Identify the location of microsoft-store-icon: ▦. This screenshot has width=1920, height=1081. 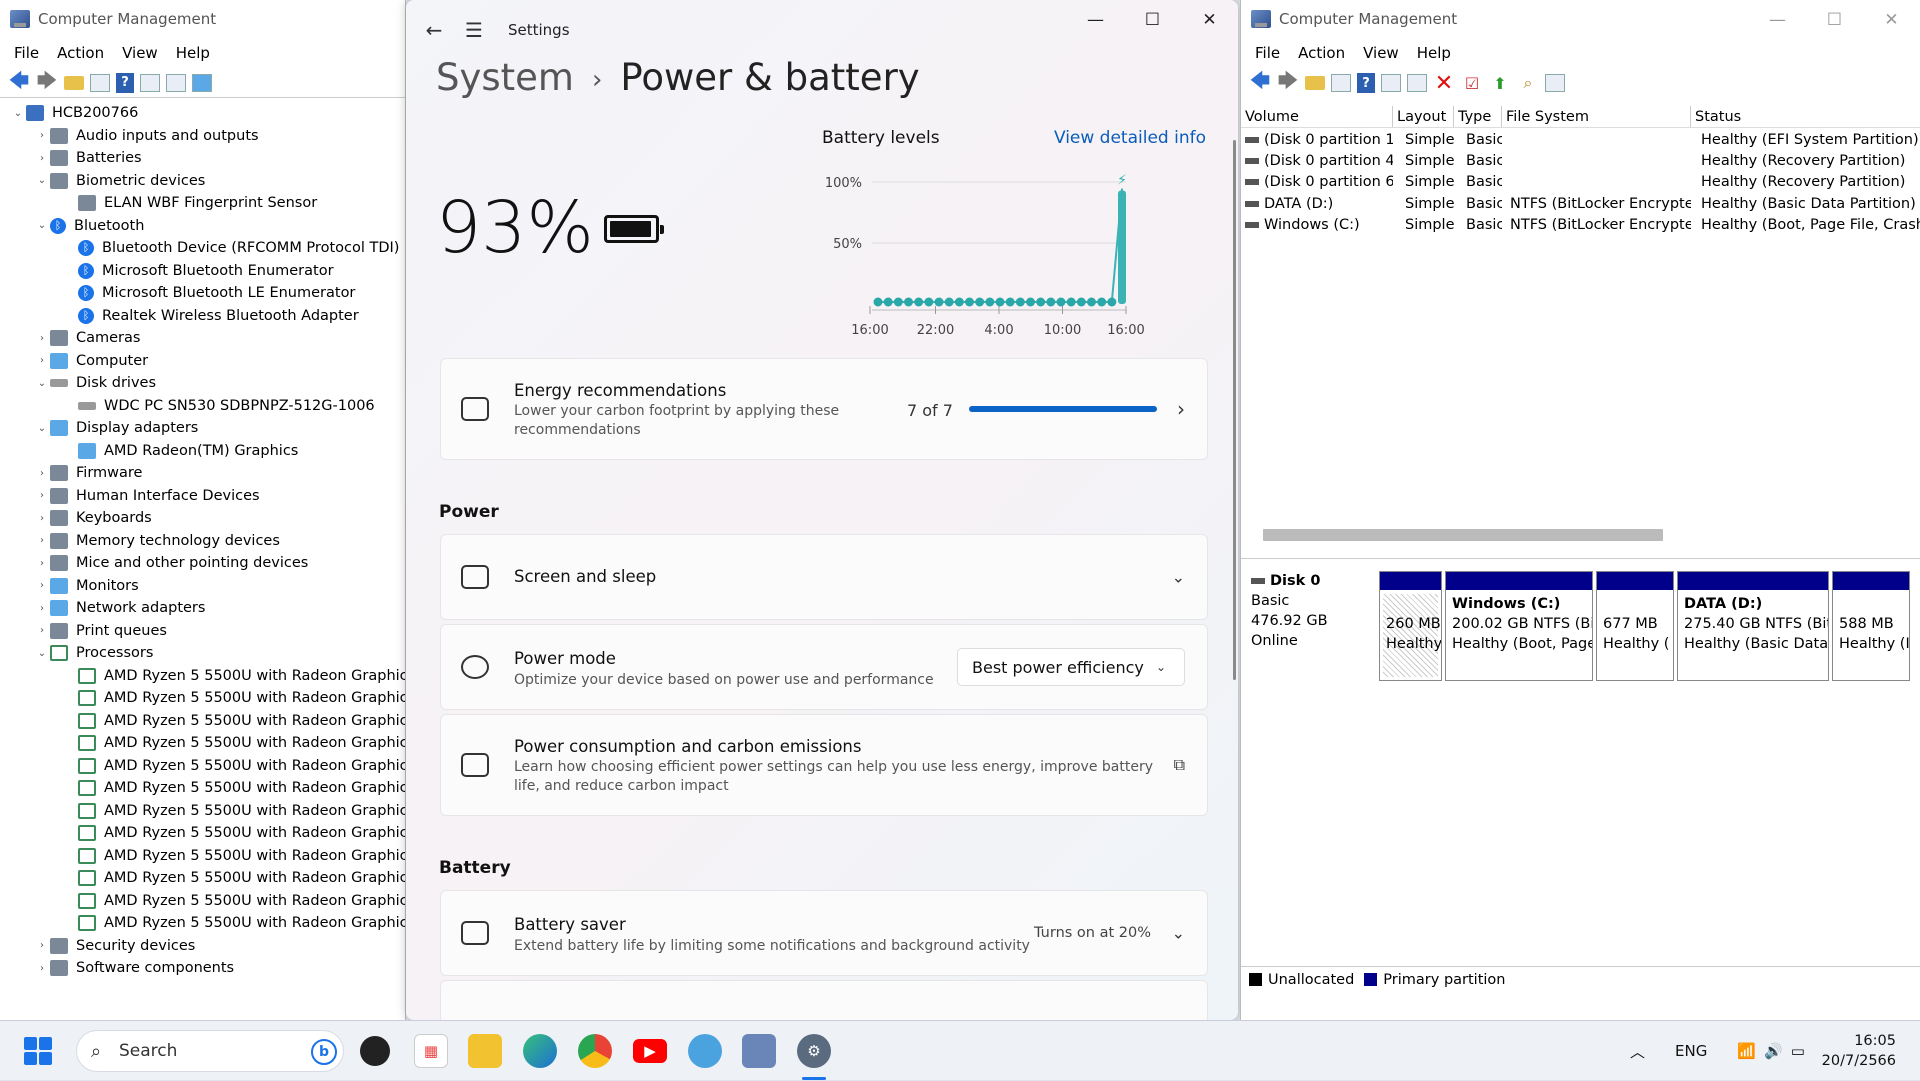
(431, 1051).